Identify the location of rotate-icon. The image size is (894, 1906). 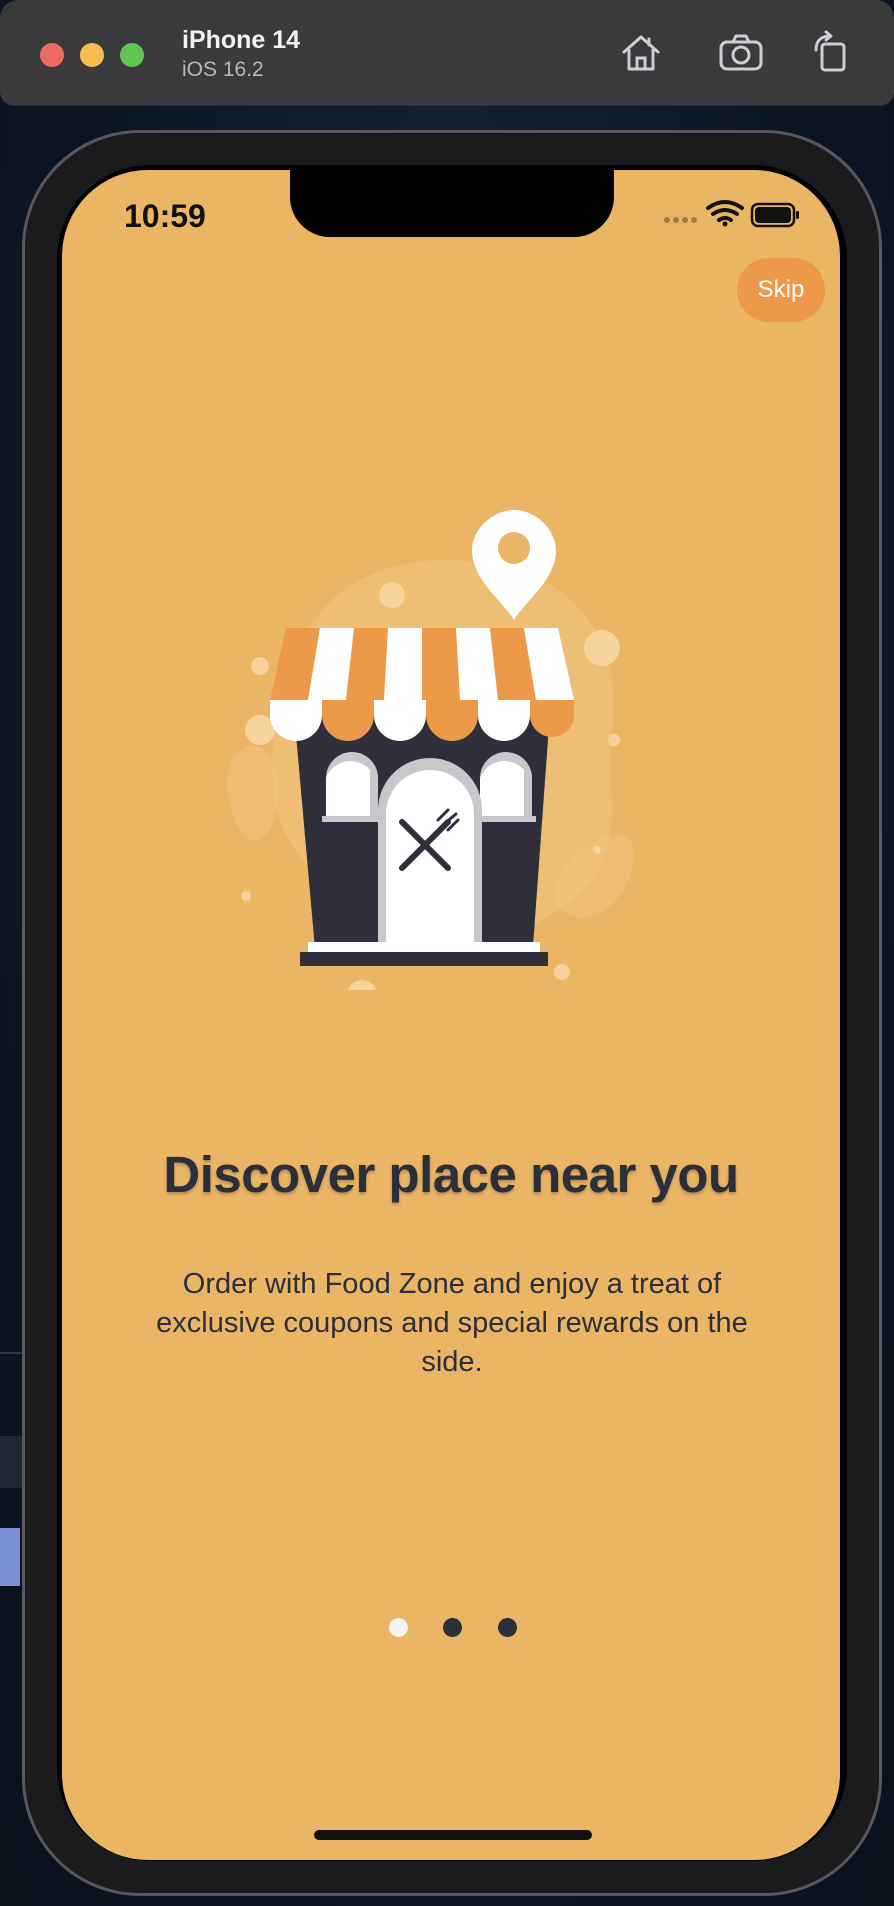
(831, 53).